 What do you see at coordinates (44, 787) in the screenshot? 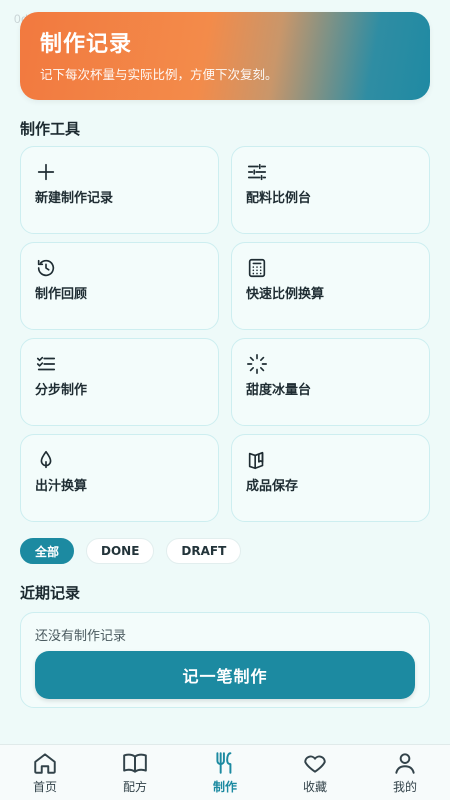
I see `tab-label: 首页` at bounding box center [44, 787].